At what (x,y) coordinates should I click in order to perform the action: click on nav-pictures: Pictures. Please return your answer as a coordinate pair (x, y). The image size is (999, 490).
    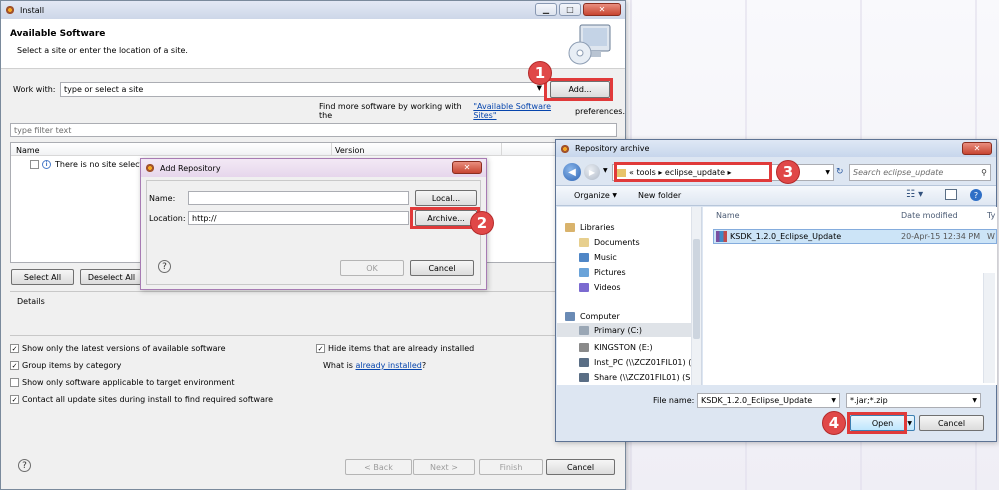
    Looking at the image, I should click on (602, 272).